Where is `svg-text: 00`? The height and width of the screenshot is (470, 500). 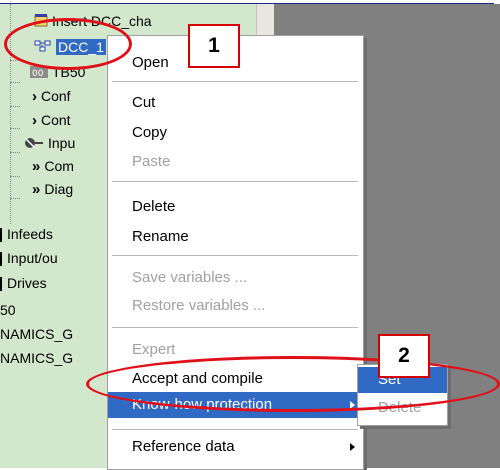
svg-text: 00 is located at coordinates (38, 73).